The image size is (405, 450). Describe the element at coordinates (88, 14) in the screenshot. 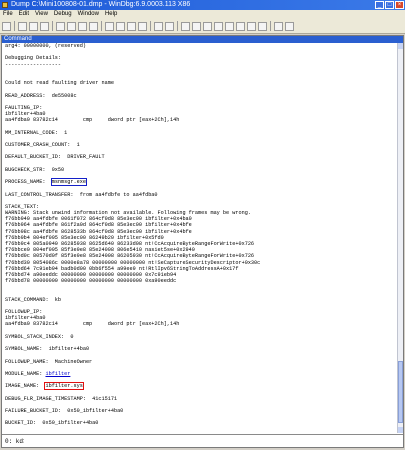

I see `menu-window: Window` at that location.